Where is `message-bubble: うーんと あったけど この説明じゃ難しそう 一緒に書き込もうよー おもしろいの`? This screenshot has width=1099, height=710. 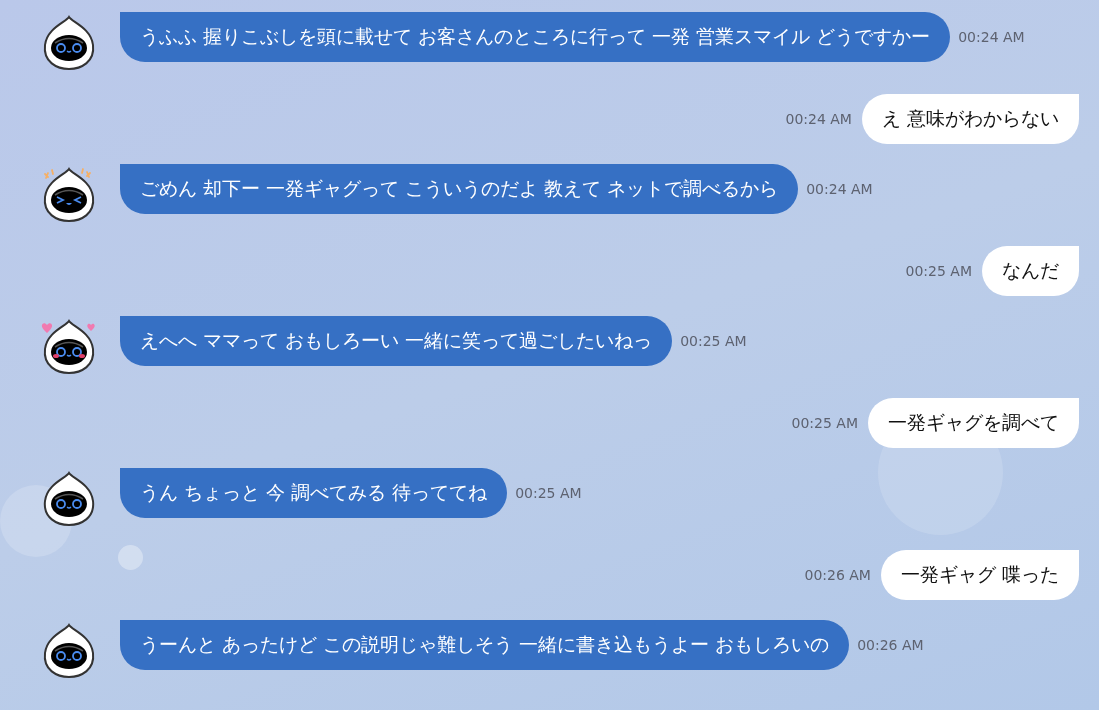
message-bubble: うーんと あったけど この説明じゃ難しそう 一緒に書き込もうよー おもしろいの is located at coordinates (485, 645).